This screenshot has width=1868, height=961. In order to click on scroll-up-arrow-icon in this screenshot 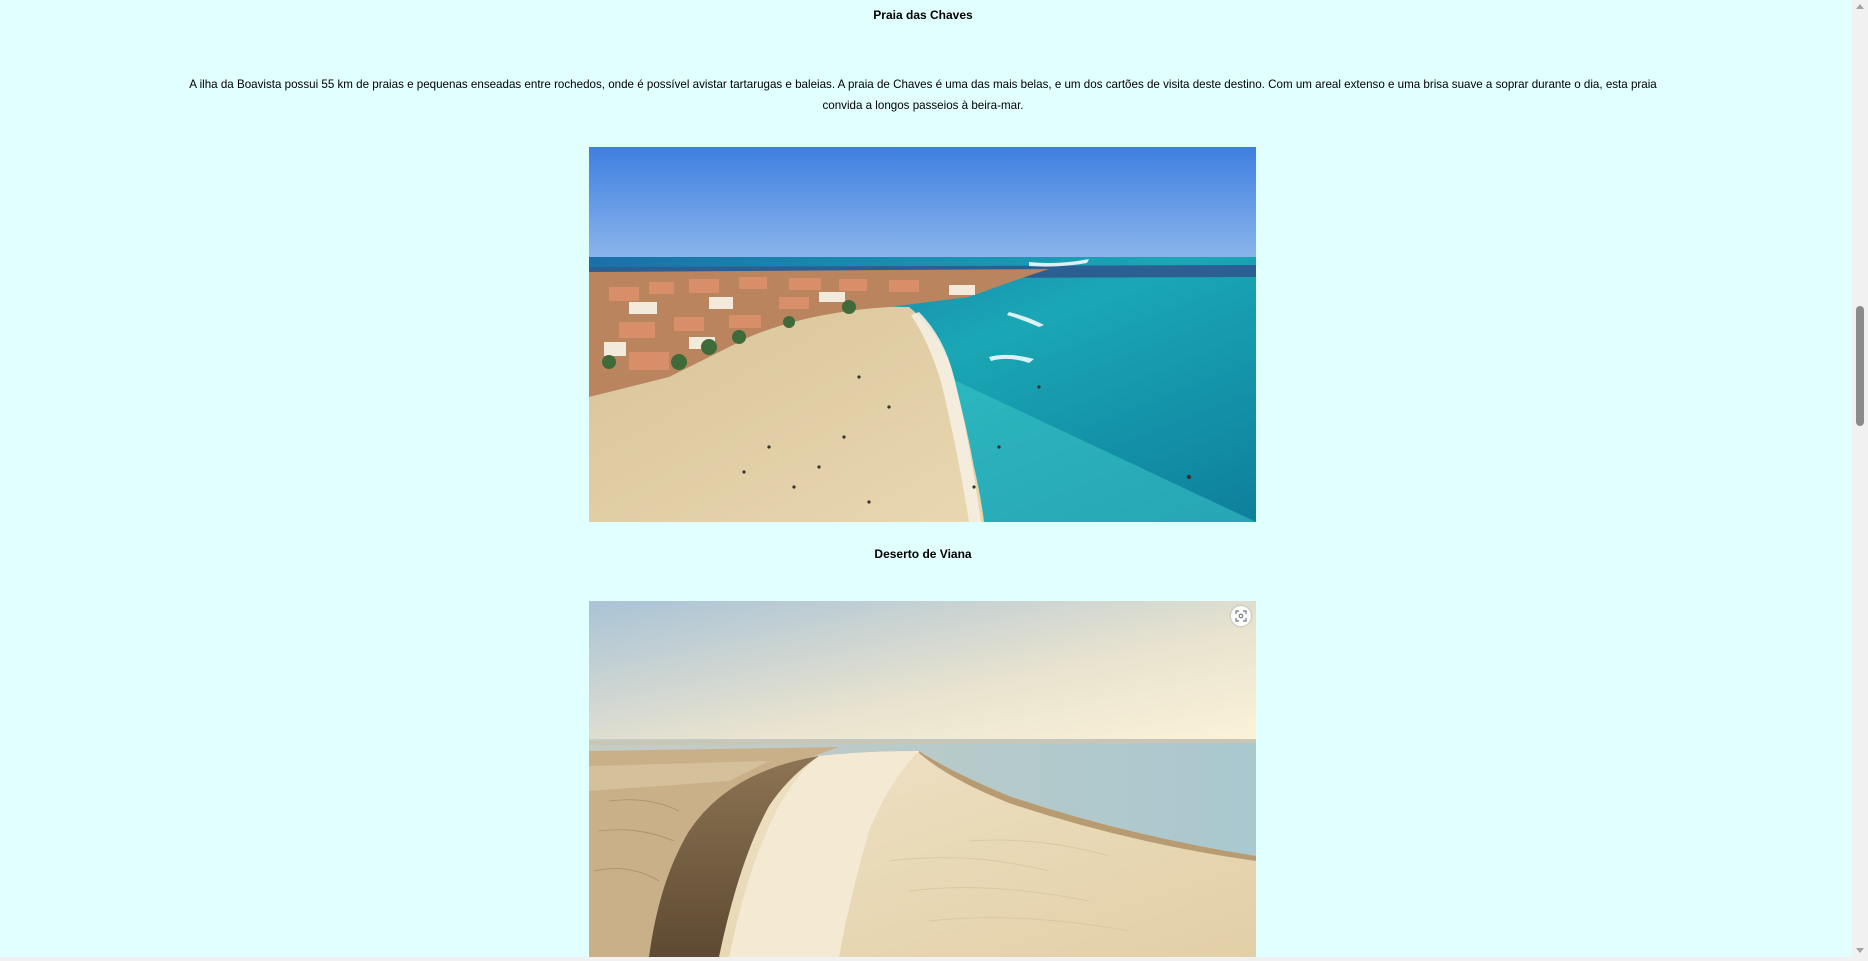, I will do `click(1860, 6)`.